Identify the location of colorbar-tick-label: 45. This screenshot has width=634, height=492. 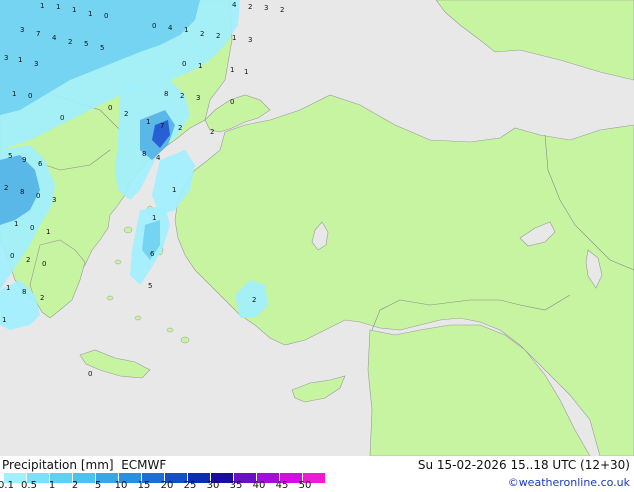
(282, 485).